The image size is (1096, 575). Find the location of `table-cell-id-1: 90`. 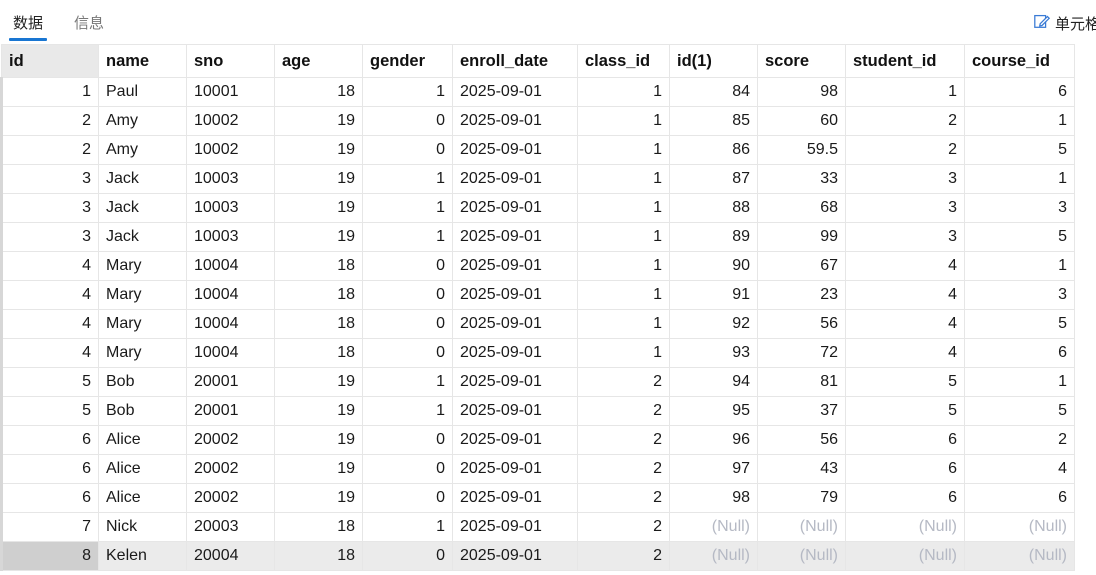

table-cell-id-1: 90 is located at coordinates (713, 266).